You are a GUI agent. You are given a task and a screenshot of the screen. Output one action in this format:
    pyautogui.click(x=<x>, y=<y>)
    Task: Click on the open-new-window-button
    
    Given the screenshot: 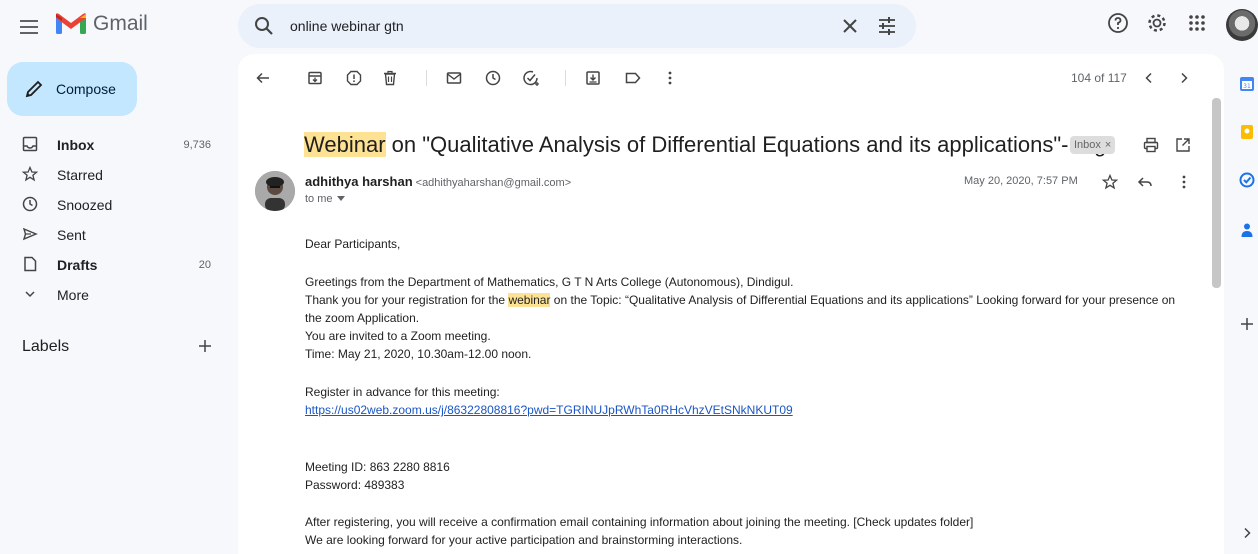 What is the action you would take?
    pyautogui.click(x=1183, y=145)
    